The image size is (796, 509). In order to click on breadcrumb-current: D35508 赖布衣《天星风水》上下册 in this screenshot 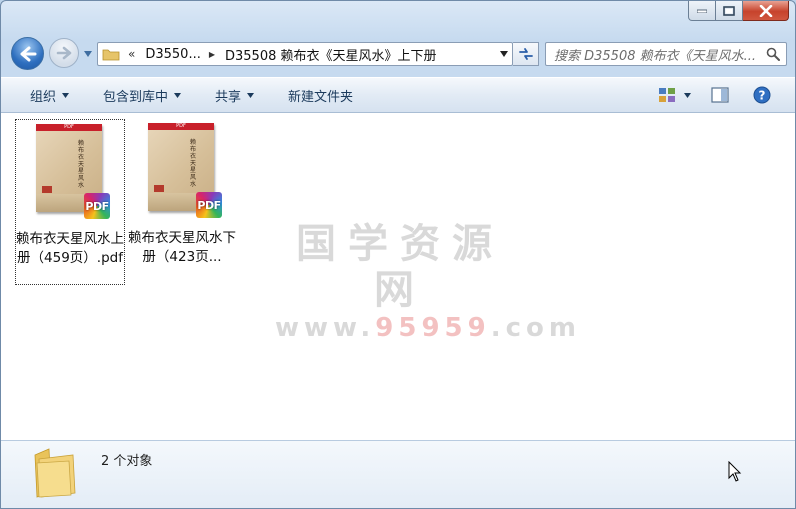, I will do `click(331, 54)`.